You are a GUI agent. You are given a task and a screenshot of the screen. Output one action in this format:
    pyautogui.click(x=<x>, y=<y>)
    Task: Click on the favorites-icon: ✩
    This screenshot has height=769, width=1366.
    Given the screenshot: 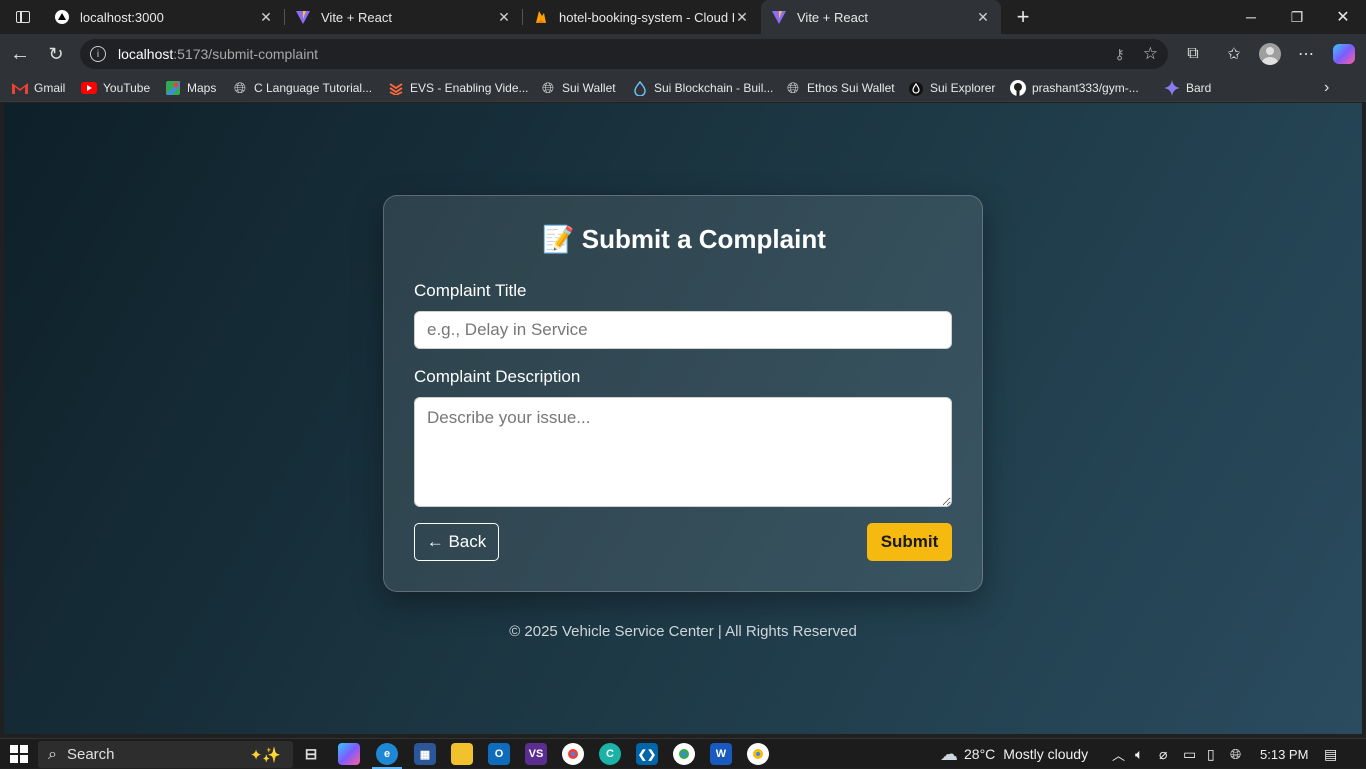 What is the action you would take?
    pyautogui.click(x=1234, y=54)
    